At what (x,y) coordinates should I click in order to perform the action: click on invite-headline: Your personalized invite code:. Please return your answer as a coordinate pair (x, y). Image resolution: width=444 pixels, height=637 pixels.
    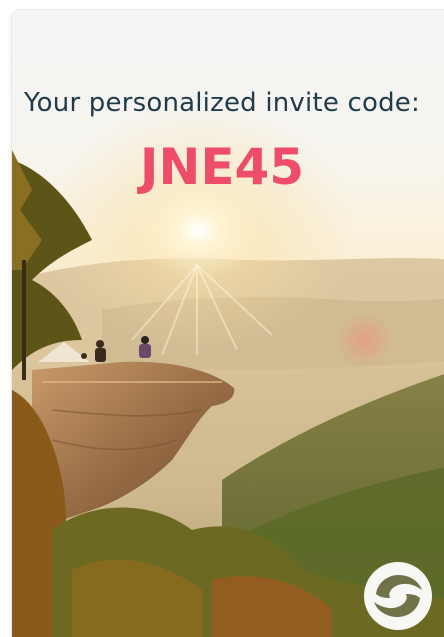
    Looking at the image, I should click on (222, 103).